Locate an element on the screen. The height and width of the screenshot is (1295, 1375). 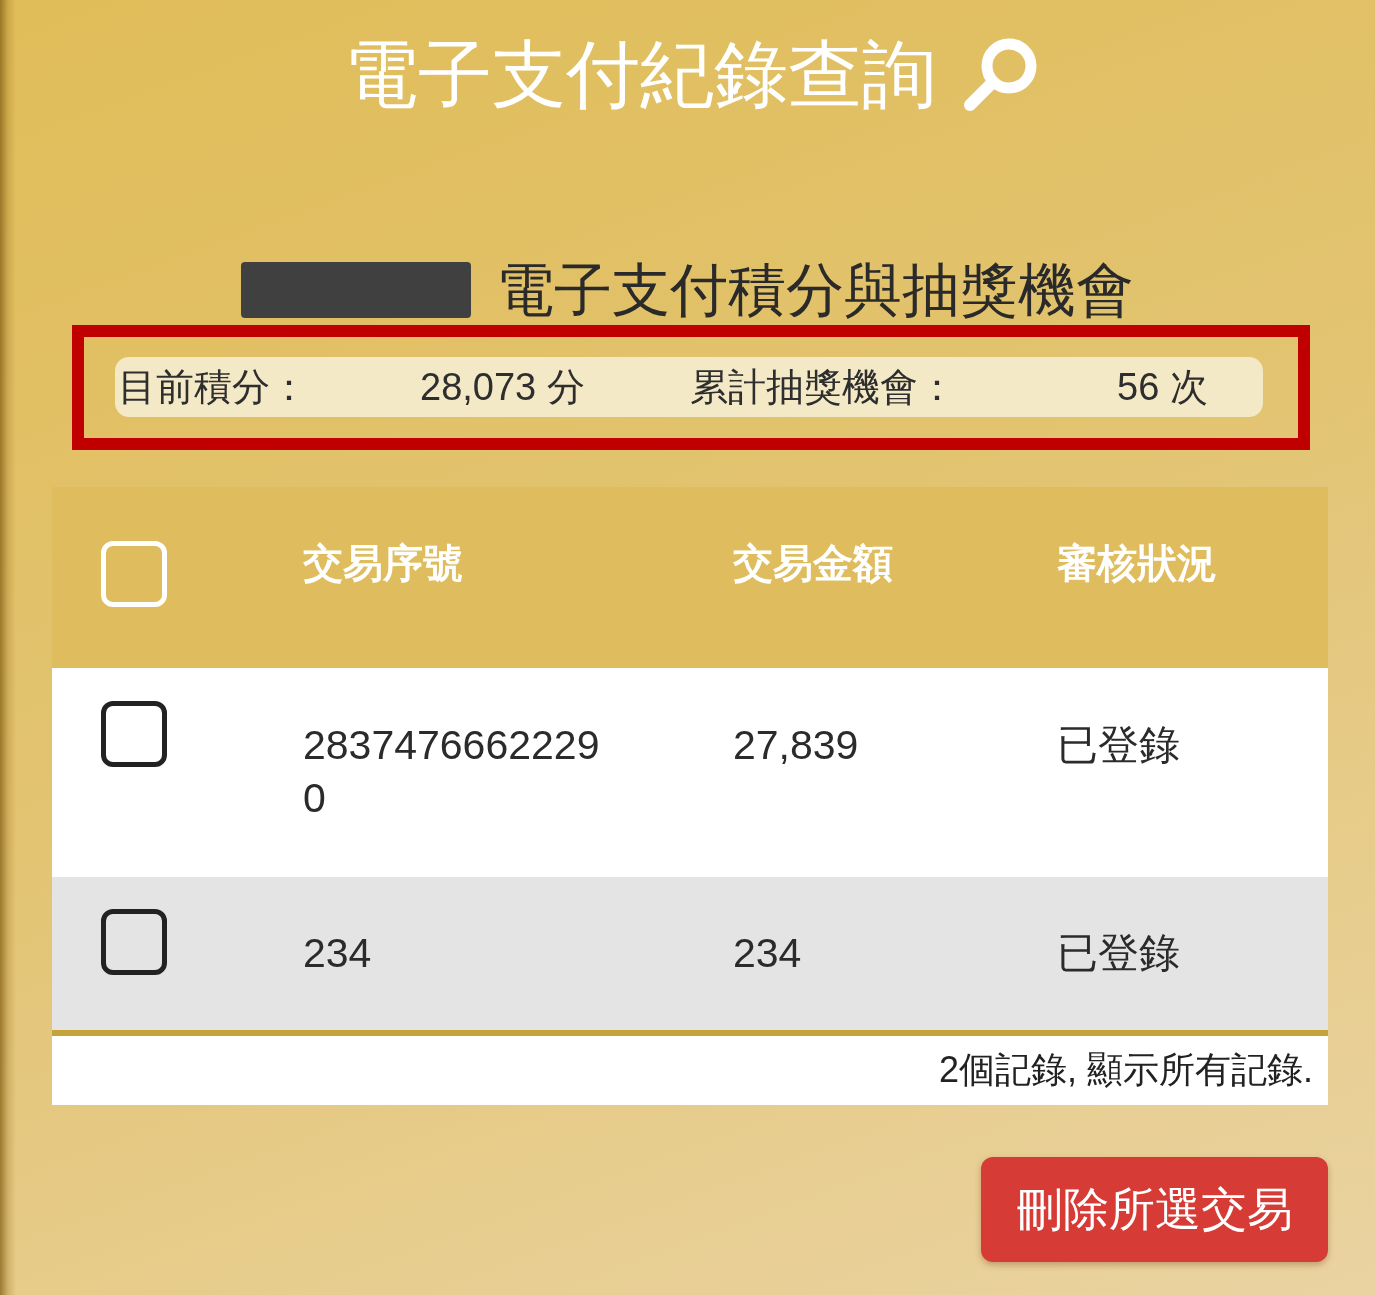
column-header: 審核狀況 is located at coordinates (1137, 563).